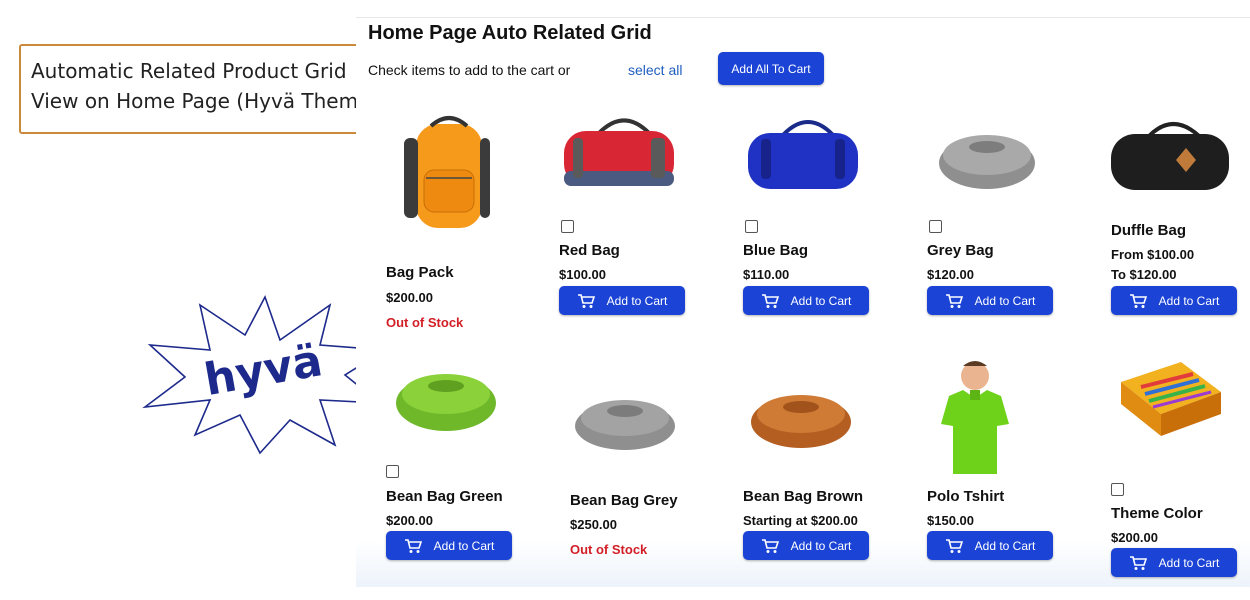 This screenshot has width=1250, height=600. I want to click on product-name: Bag Pack, so click(420, 272).